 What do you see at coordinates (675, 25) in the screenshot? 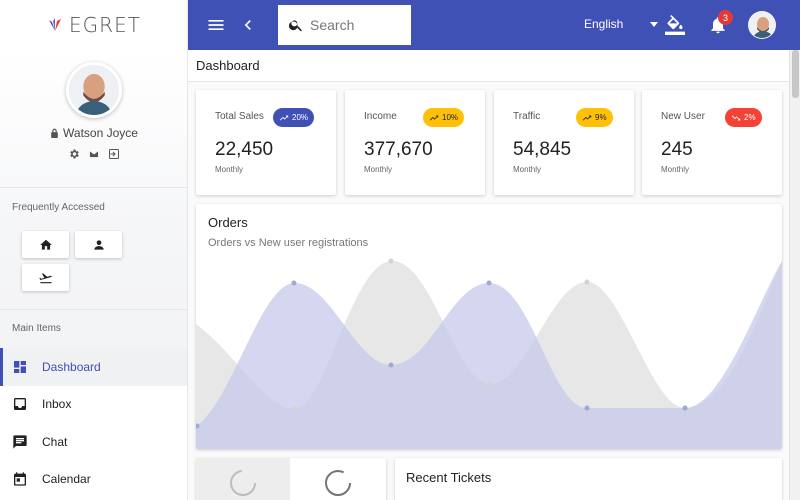
I see `paint-bucket-icon` at bounding box center [675, 25].